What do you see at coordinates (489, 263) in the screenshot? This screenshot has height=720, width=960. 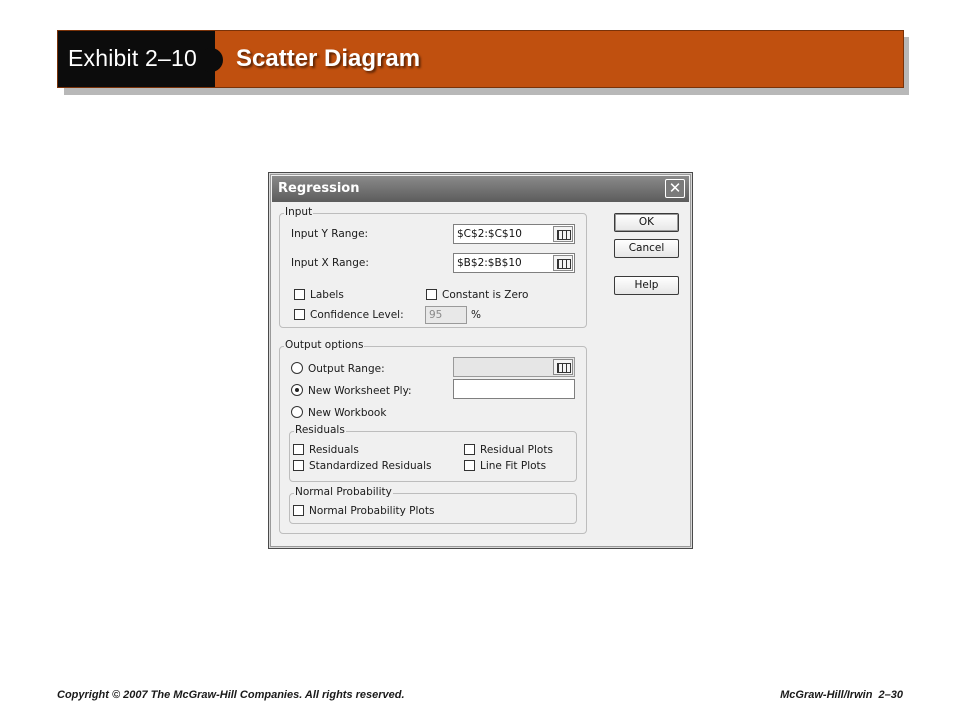 I see `input-x-range-value: $B$2:$B$10` at bounding box center [489, 263].